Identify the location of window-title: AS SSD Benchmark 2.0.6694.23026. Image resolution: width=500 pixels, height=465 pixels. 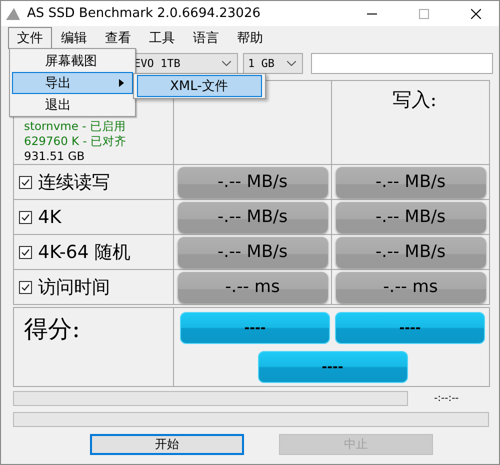
(144, 13).